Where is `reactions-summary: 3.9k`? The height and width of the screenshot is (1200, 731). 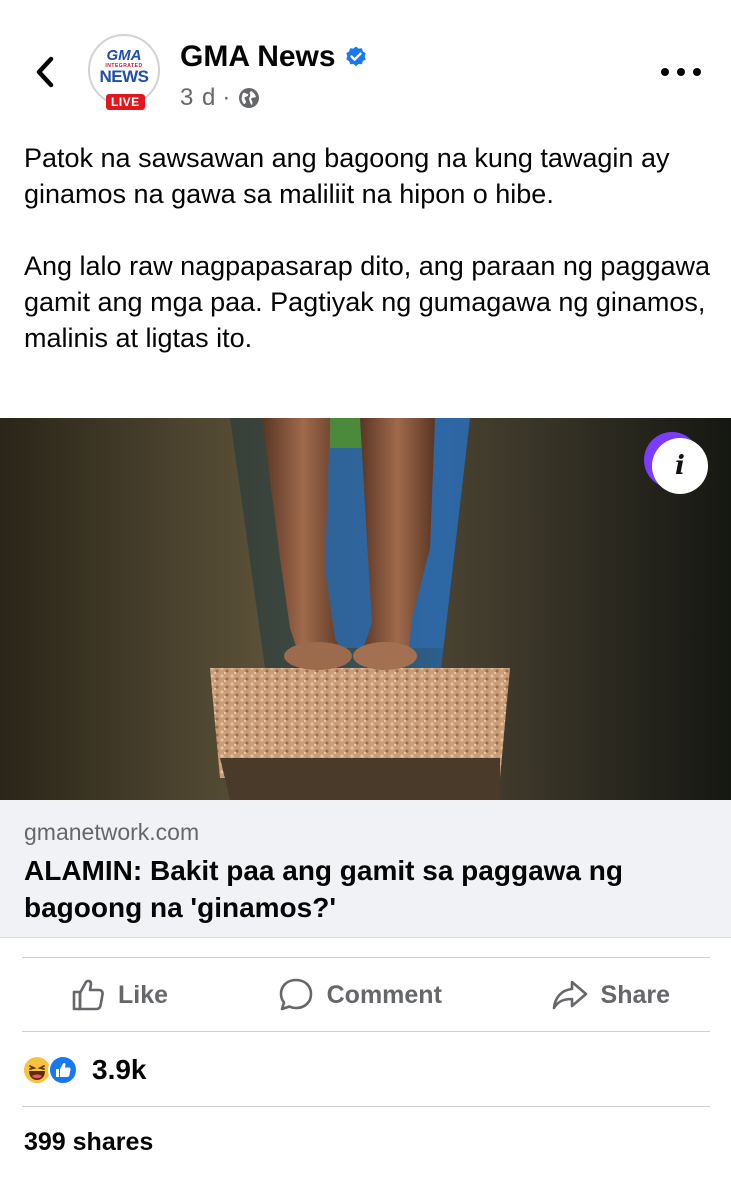
reactions-summary: 3.9k is located at coordinates (84, 1070).